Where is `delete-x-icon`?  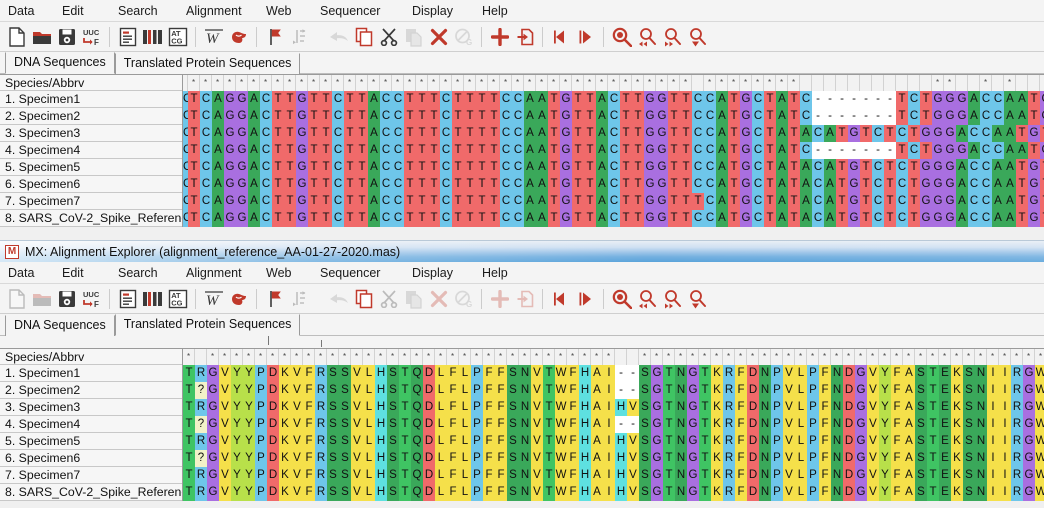
delete-x-icon is located at coordinates (438, 37).